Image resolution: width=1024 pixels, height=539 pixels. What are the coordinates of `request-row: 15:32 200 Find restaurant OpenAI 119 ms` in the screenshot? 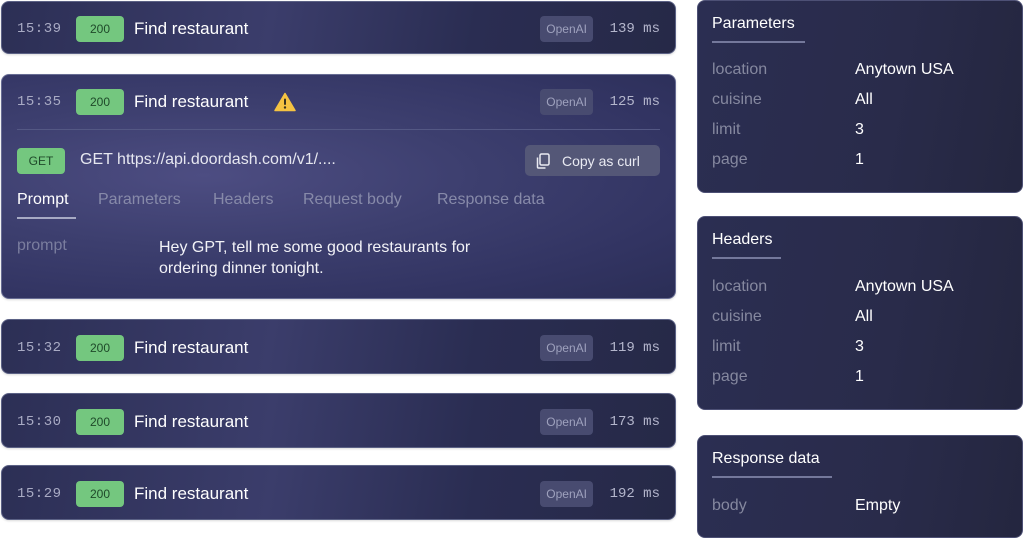 It's located at (338, 346).